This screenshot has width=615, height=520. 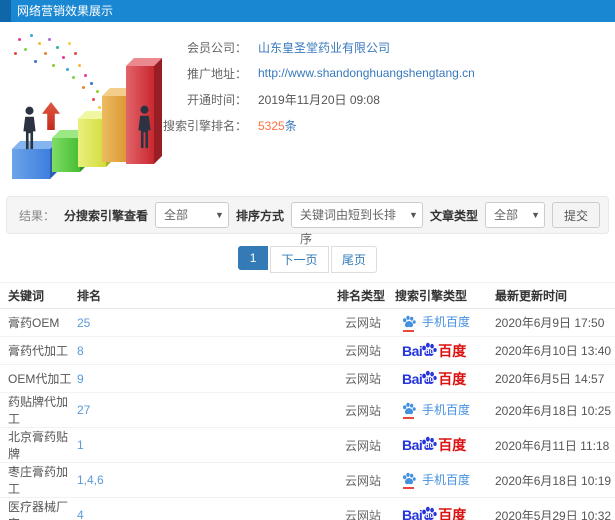 I want to click on confetti-decoration, so click(x=9, y=31).